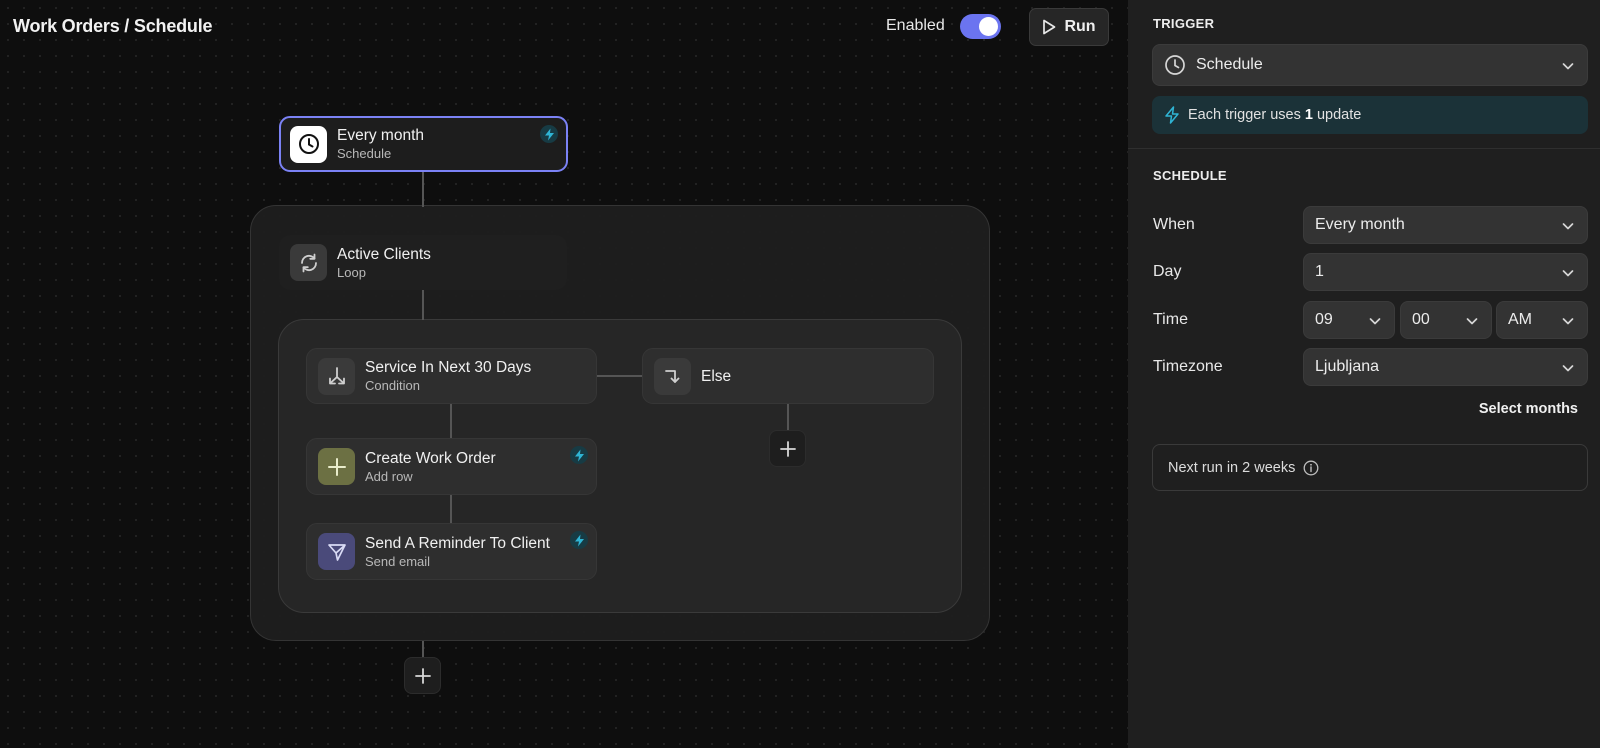 This screenshot has width=1600, height=748. Describe the element at coordinates (915, 25) in the screenshot. I see `enabled-label: Enabled` at that location.